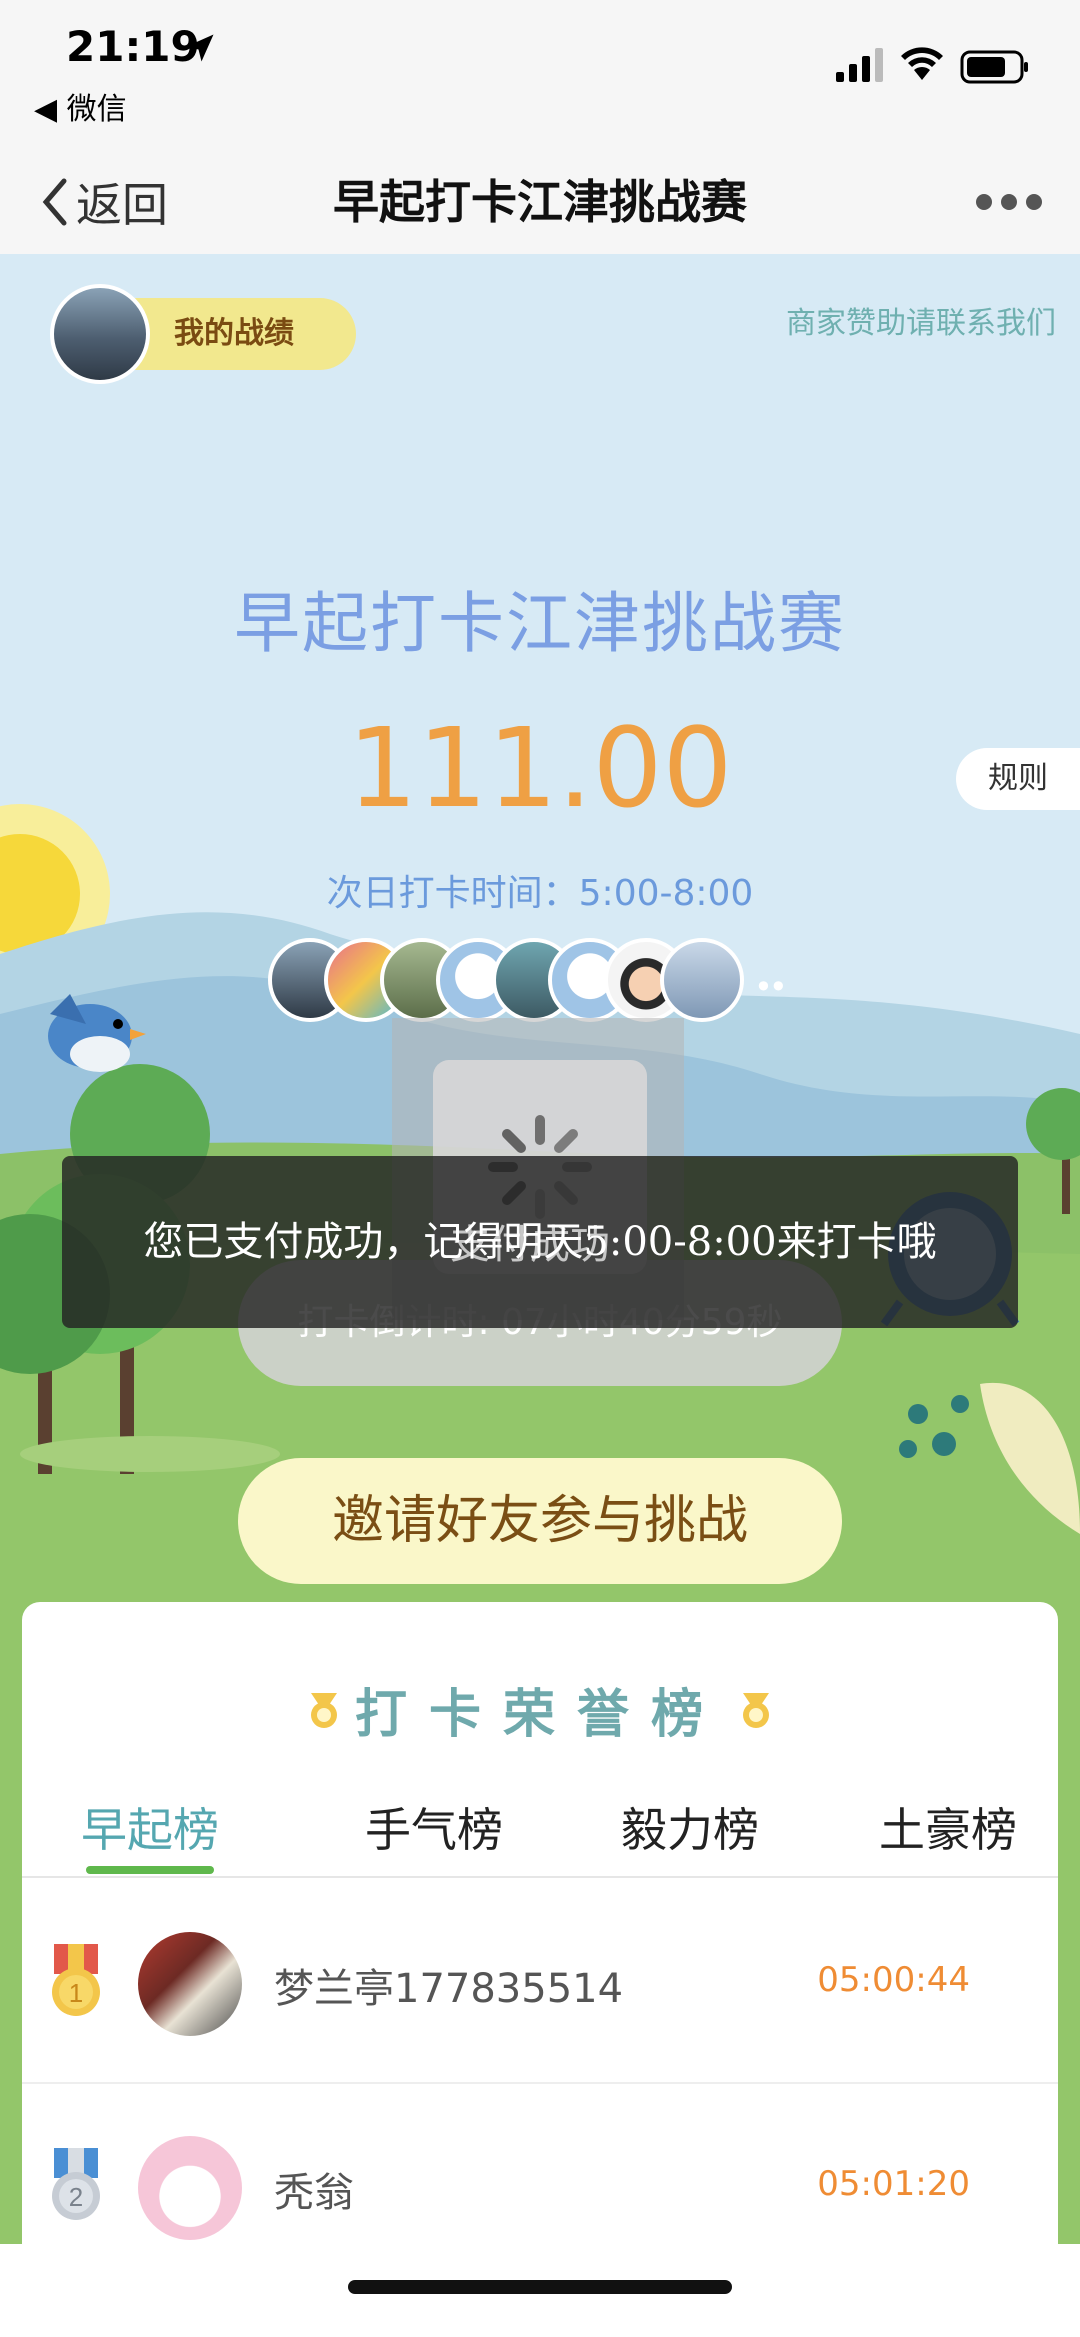  What do you see at coordinates (771, 987) in the screenshot?
I see `more-participants-indicator: ••` at bounding box center [771, 987].